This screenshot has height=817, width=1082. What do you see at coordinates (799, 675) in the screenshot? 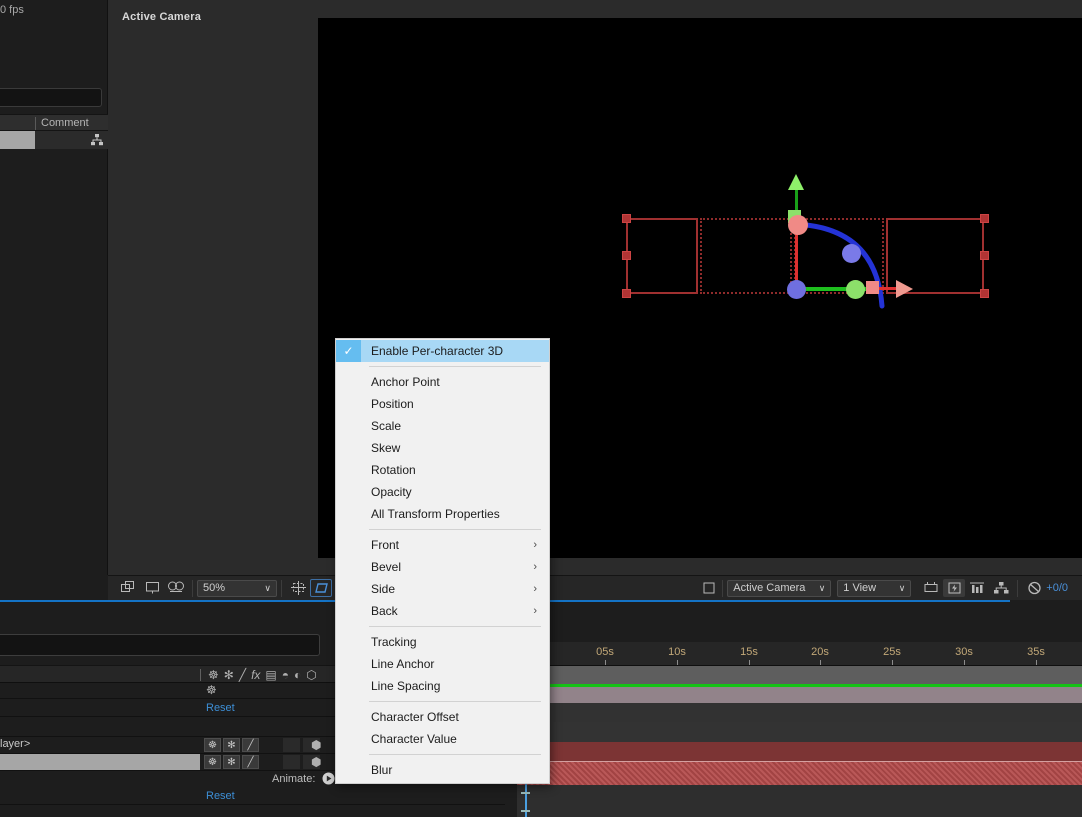
I see `layer-bar-grey` at bounding box center [799, 675].